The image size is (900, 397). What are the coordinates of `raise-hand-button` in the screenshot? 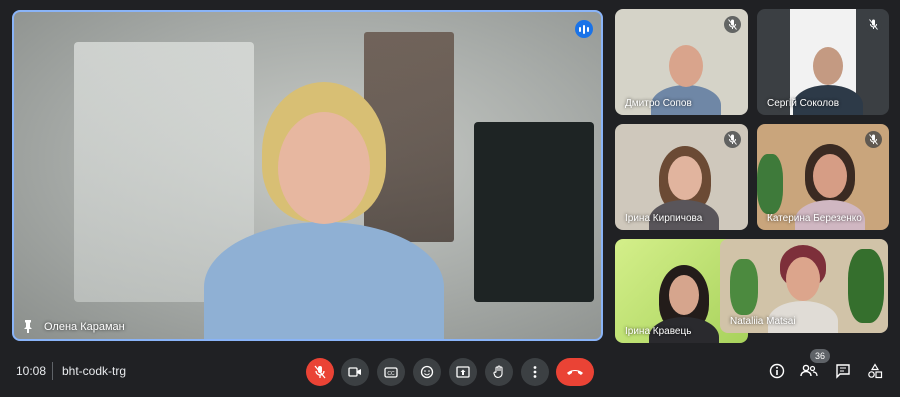 It's located at (499, 372).